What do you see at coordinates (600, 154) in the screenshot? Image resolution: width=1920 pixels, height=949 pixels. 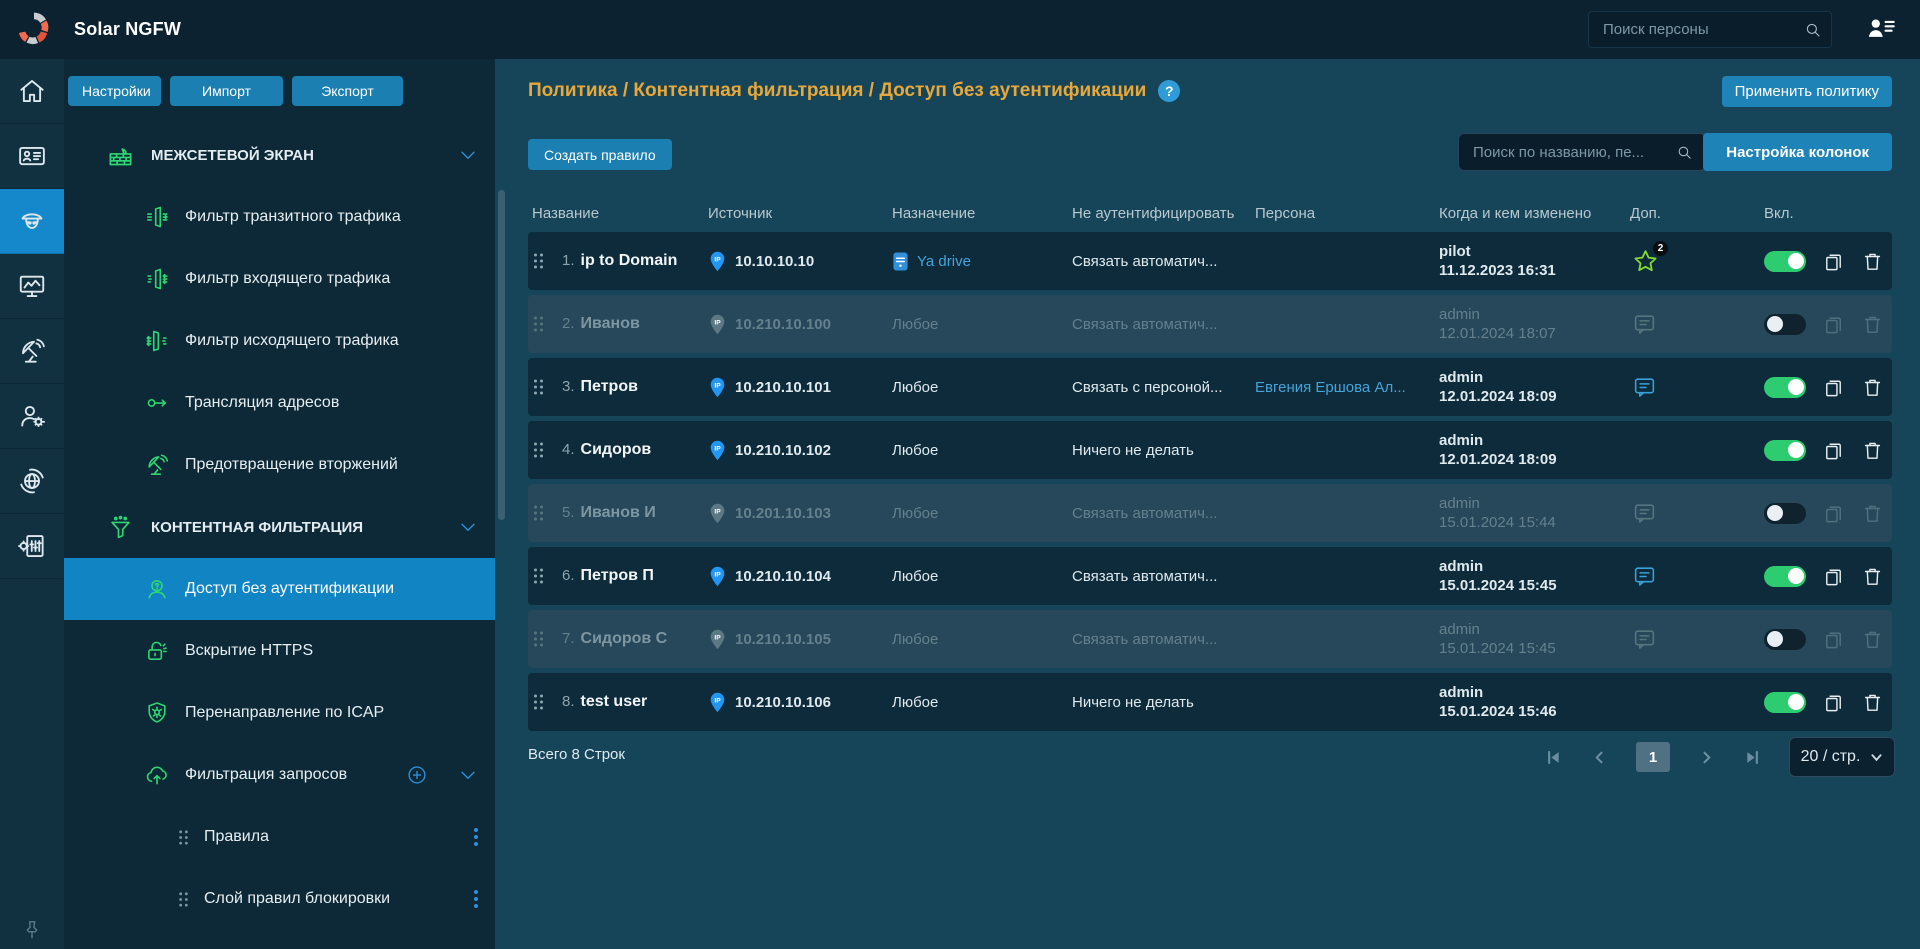 I see `create-rule-button: Создать правило` at bounding box center [600, 154].